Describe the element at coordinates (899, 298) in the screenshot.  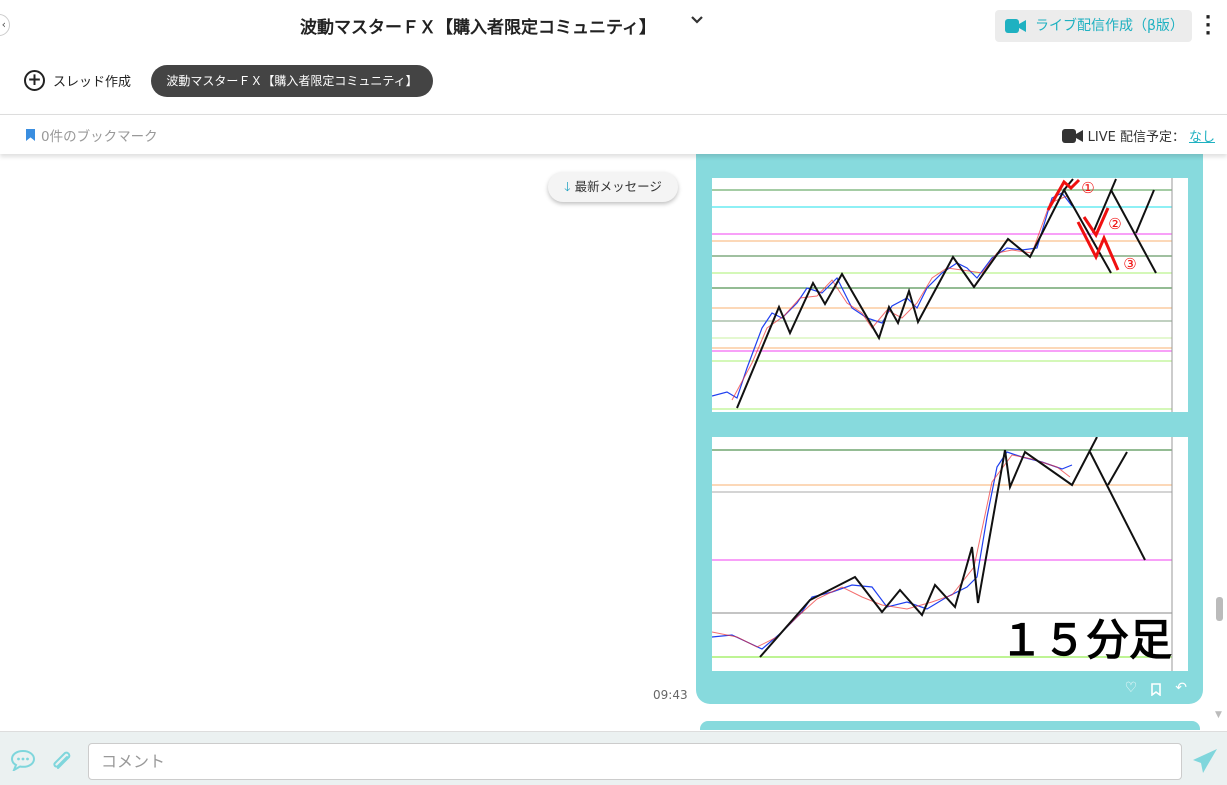
I see `price-candles-red` at that location.